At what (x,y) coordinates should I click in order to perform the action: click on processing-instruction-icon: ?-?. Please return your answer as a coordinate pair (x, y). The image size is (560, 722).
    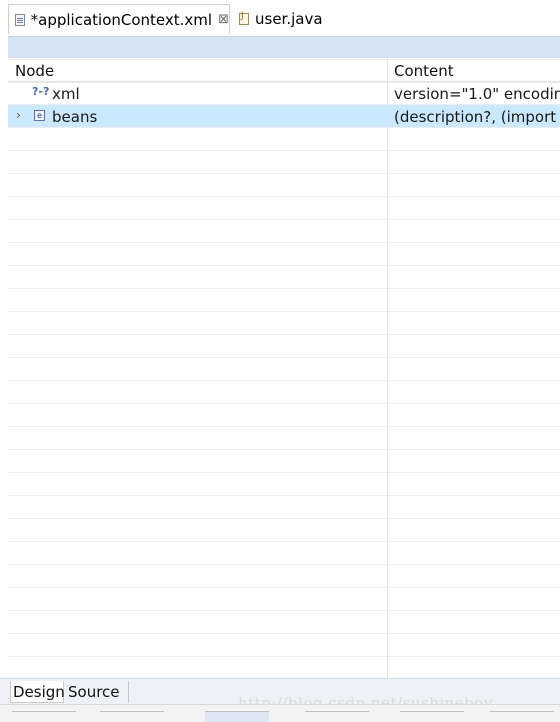
    Looking at the image, I should click on (41, 91).